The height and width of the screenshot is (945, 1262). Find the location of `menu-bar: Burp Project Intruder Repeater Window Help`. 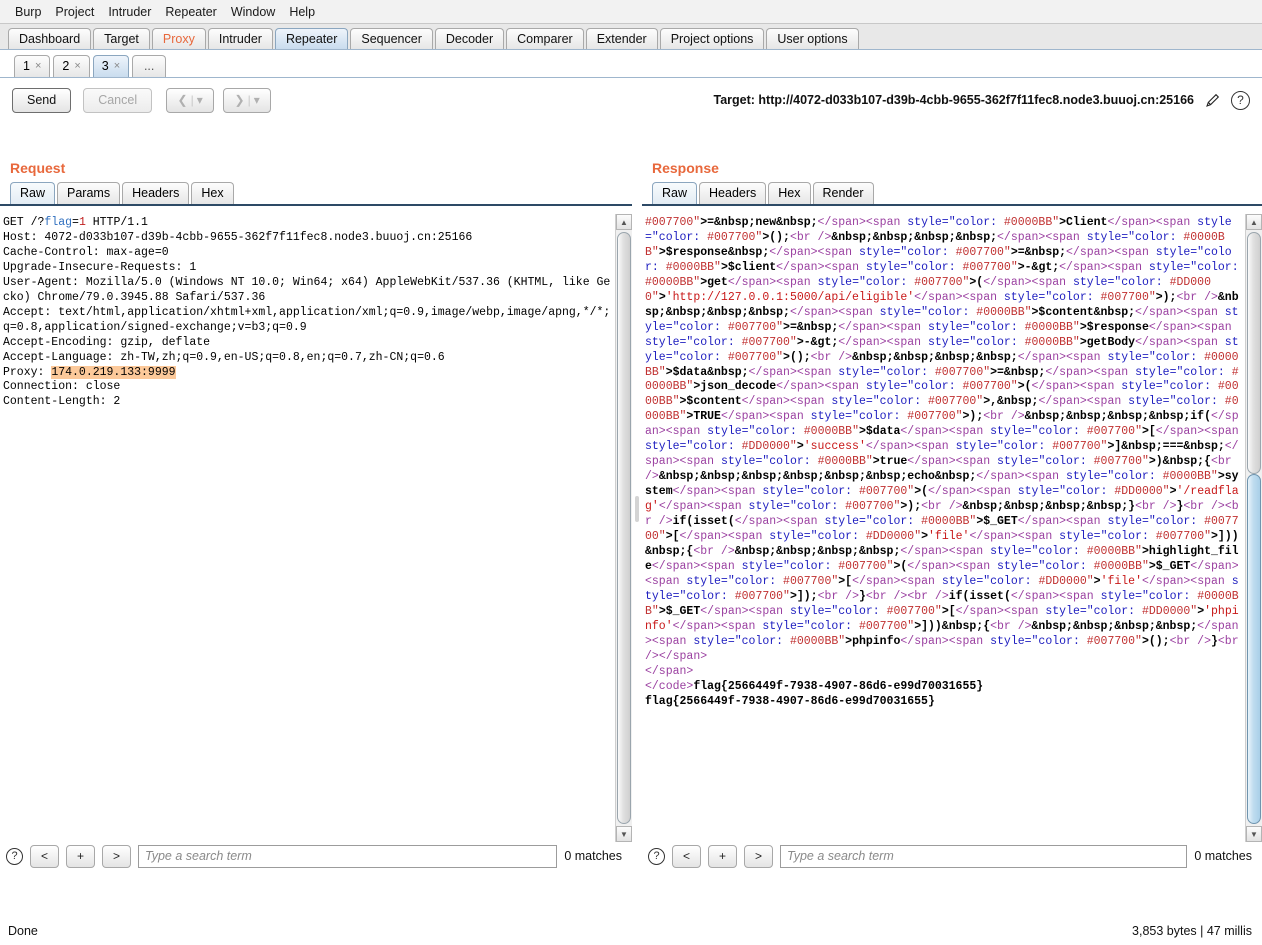

menu-bar: Burp Project Intruder Repeater Window Help is located at coordinates (631, 12).